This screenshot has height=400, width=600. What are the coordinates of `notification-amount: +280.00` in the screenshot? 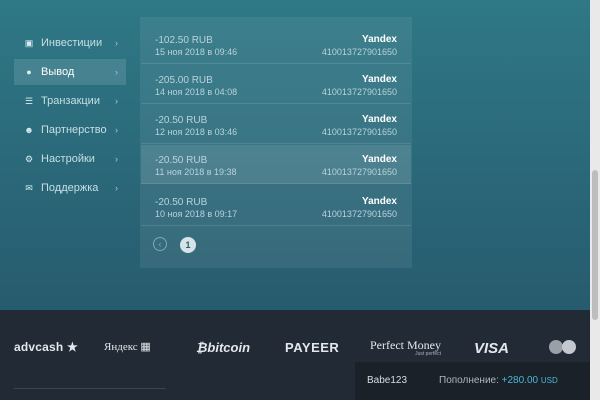 It's located at (520, 380).